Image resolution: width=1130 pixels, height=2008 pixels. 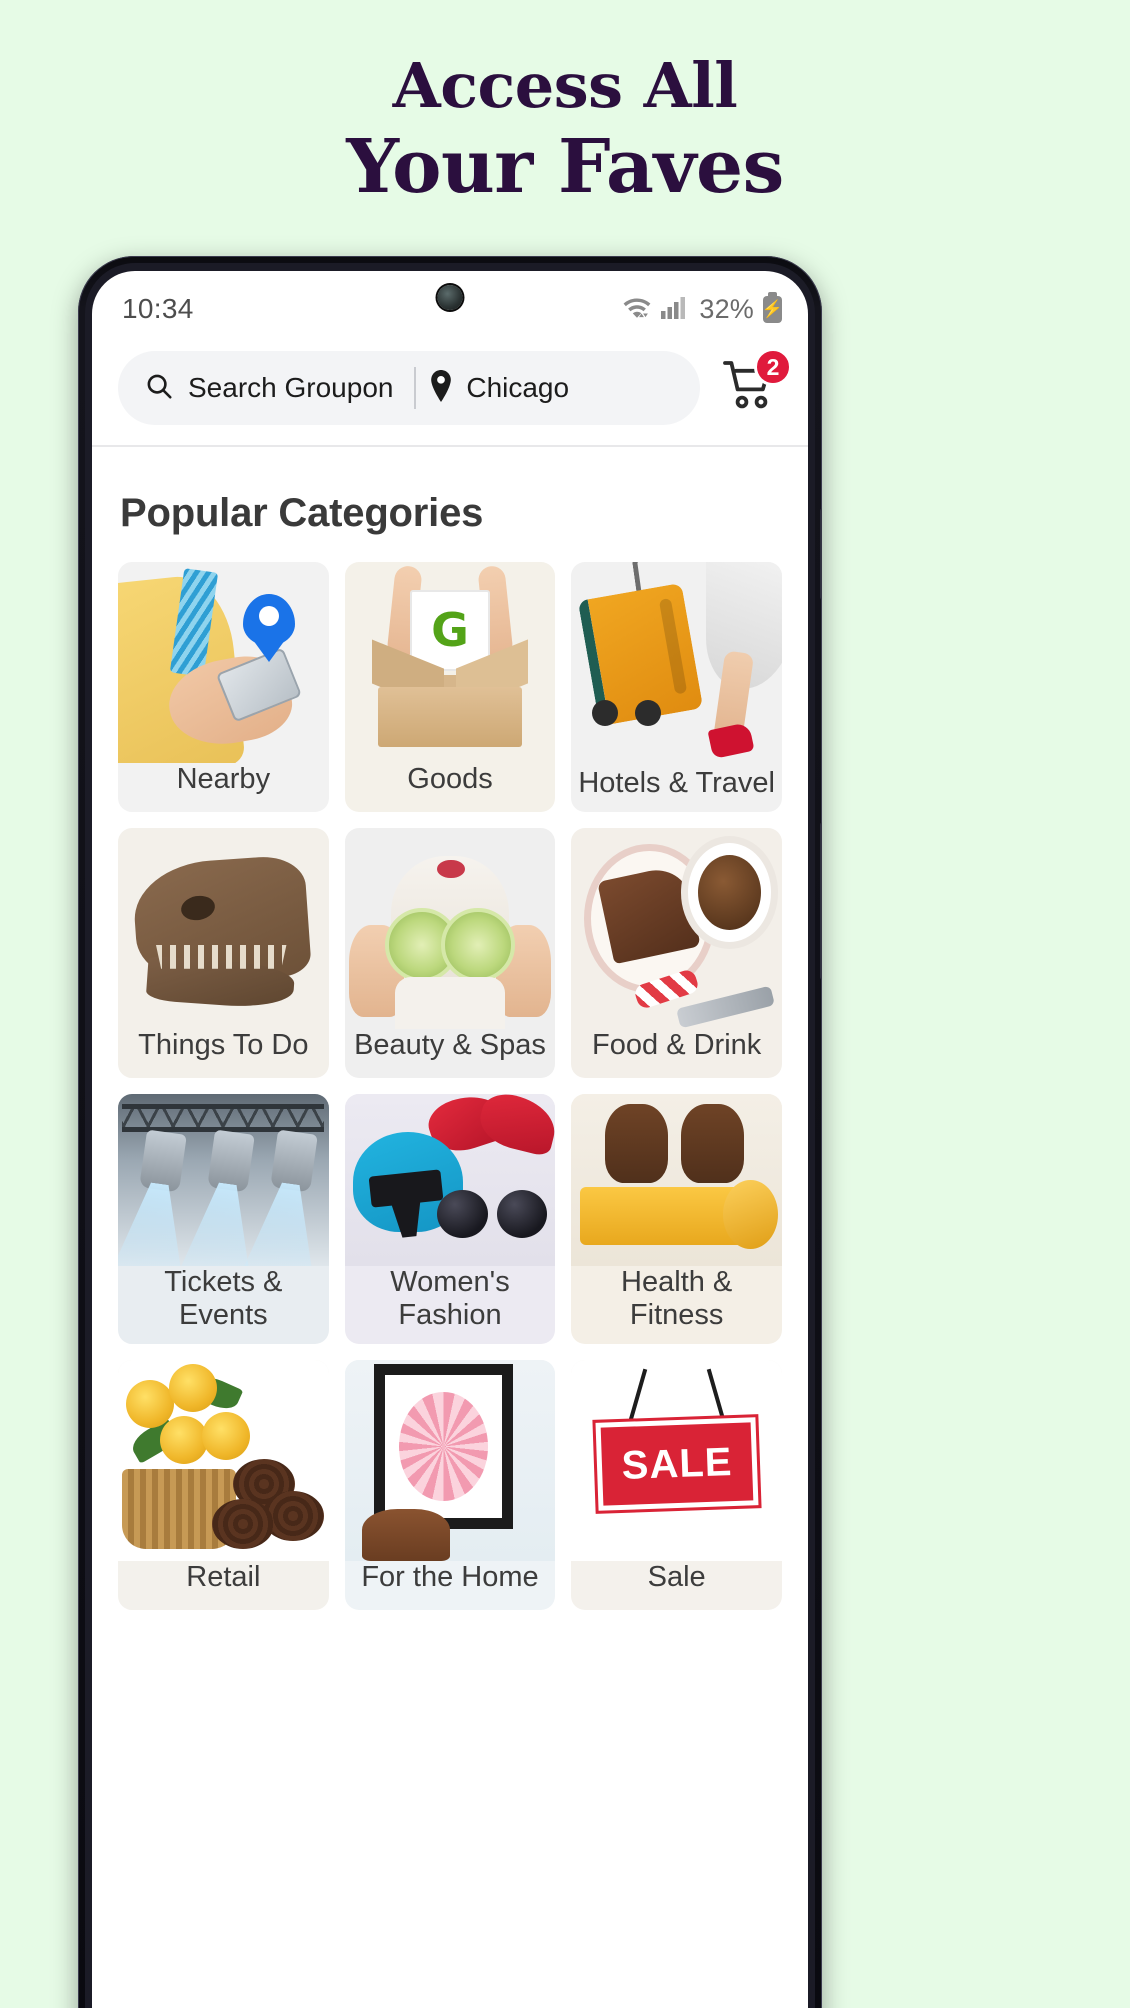 I want to click on category-tile-goods: G Goods, so click(x=450, y=687).